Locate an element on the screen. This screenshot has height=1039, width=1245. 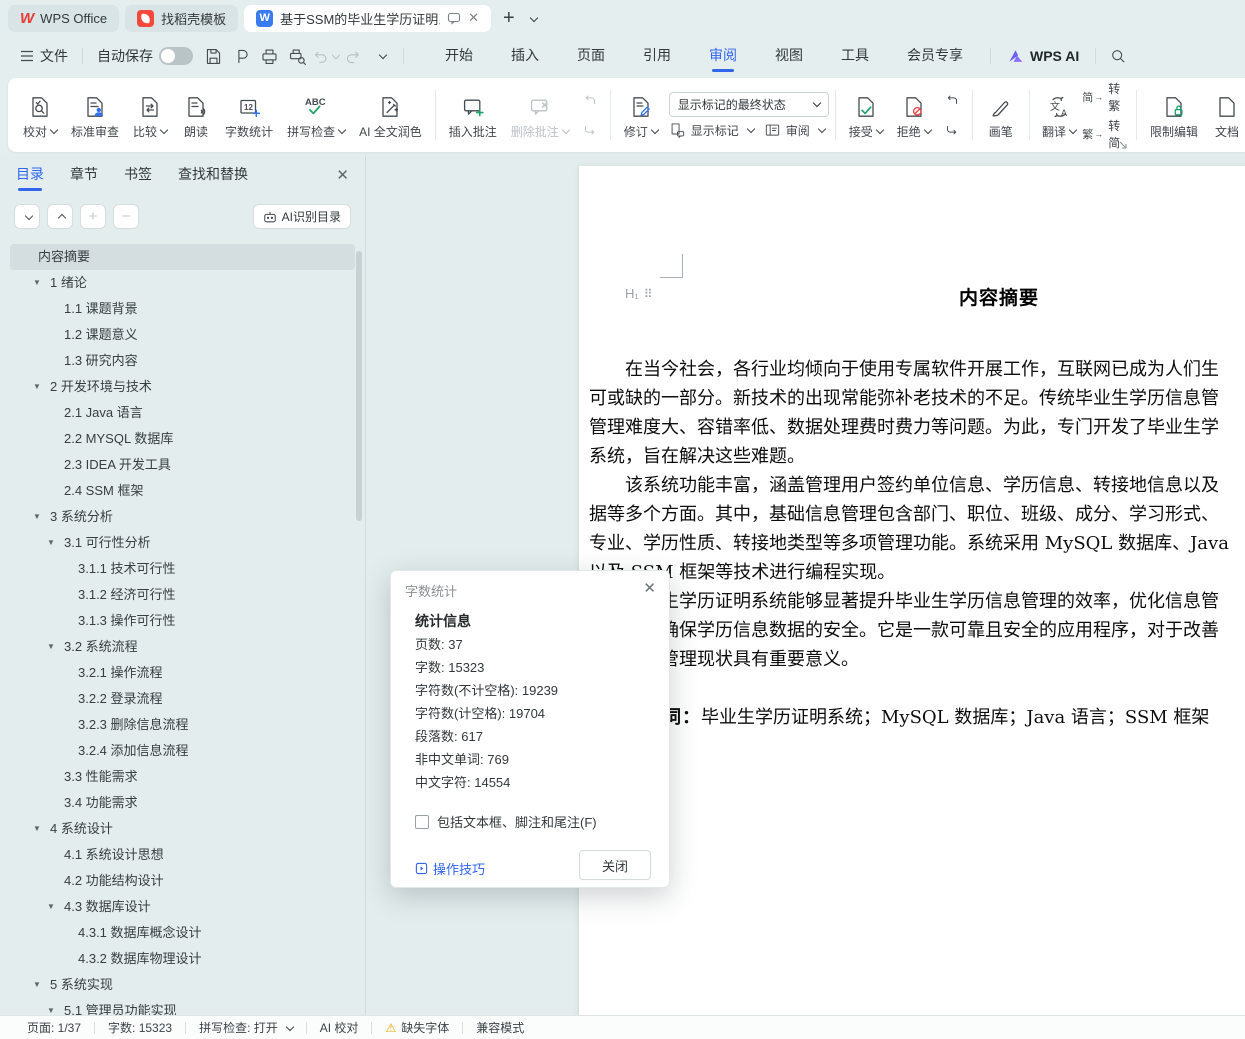
toc-item: 4.1 系统设计思想 is located at coordinates (182, 855).